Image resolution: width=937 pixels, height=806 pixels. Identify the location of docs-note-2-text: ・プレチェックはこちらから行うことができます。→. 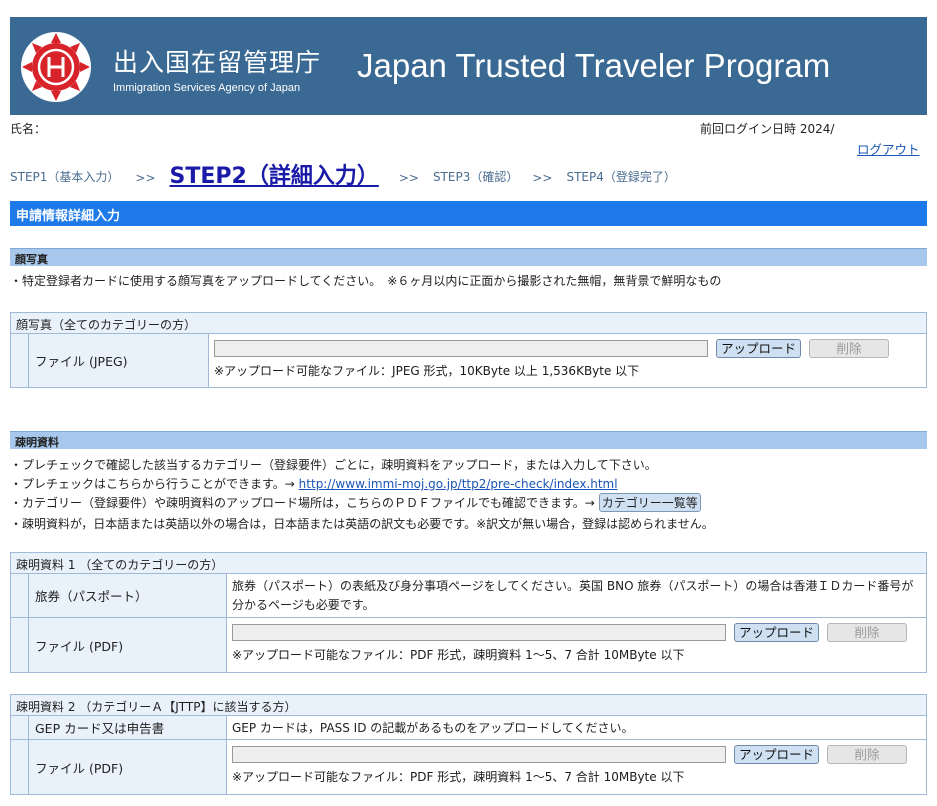
(154, 484).